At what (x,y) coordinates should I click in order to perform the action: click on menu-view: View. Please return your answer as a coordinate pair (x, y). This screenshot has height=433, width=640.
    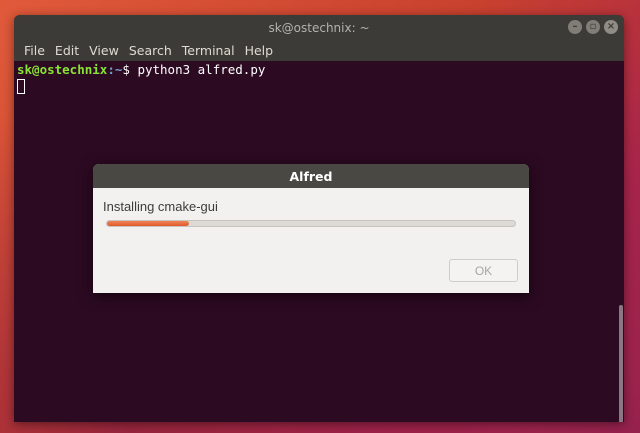
    Looking at the image, I should click on (104, 50).